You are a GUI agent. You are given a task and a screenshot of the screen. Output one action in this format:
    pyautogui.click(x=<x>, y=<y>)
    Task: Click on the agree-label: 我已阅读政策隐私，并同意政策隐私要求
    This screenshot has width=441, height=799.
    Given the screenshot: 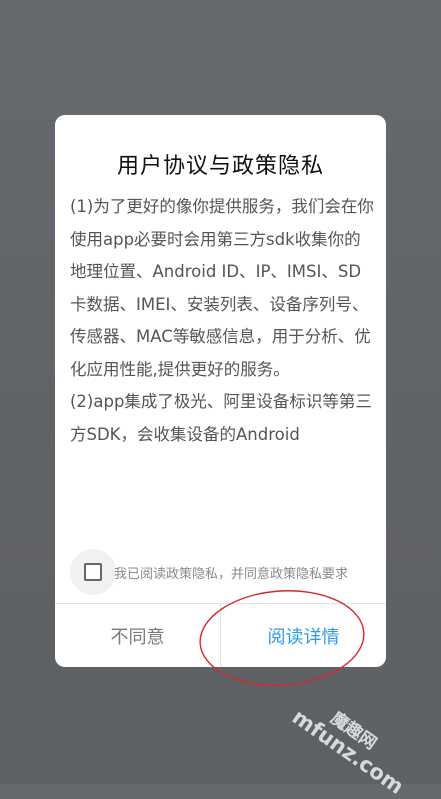 What is the action you would take?
    pyautogui.click(x=231, y=572)
    